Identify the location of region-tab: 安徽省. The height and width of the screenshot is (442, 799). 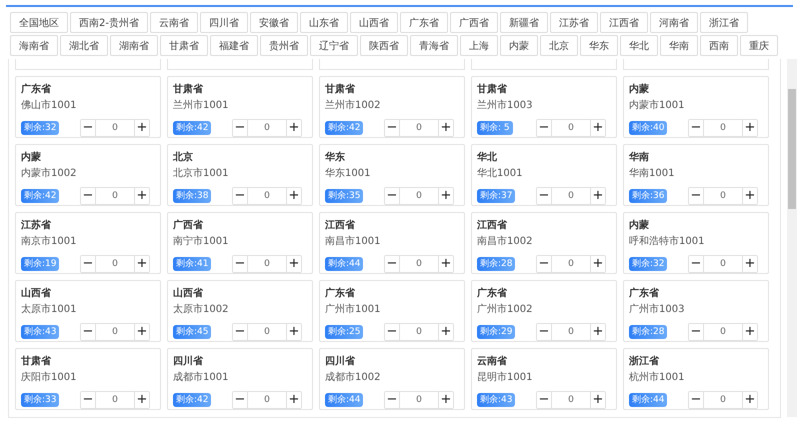
(274, 22).